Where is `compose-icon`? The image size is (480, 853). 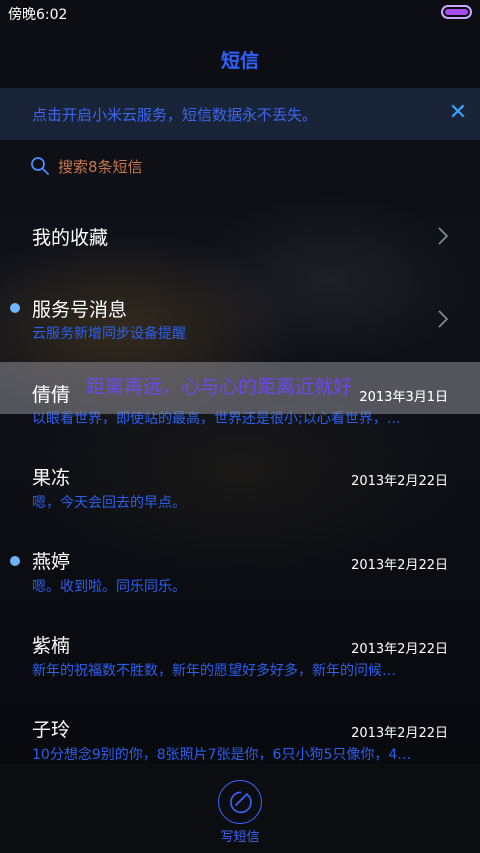
compose-icon is located at coordinates (241, 802).